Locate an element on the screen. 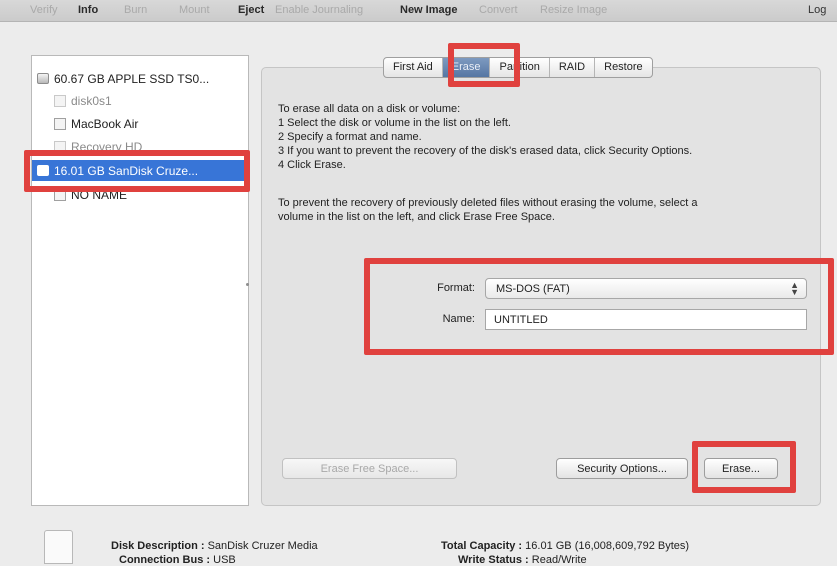  sidebar-item-macbook-air: MacBook Air is located at coordinates (140, 123).